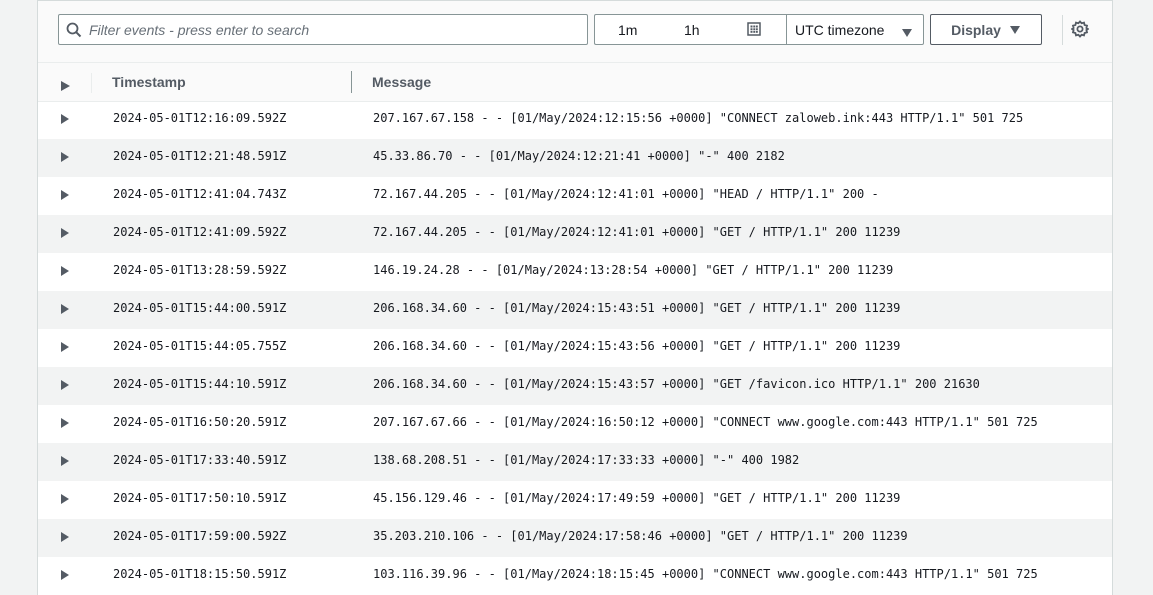  I want to click on search-box, so click(323, 29).